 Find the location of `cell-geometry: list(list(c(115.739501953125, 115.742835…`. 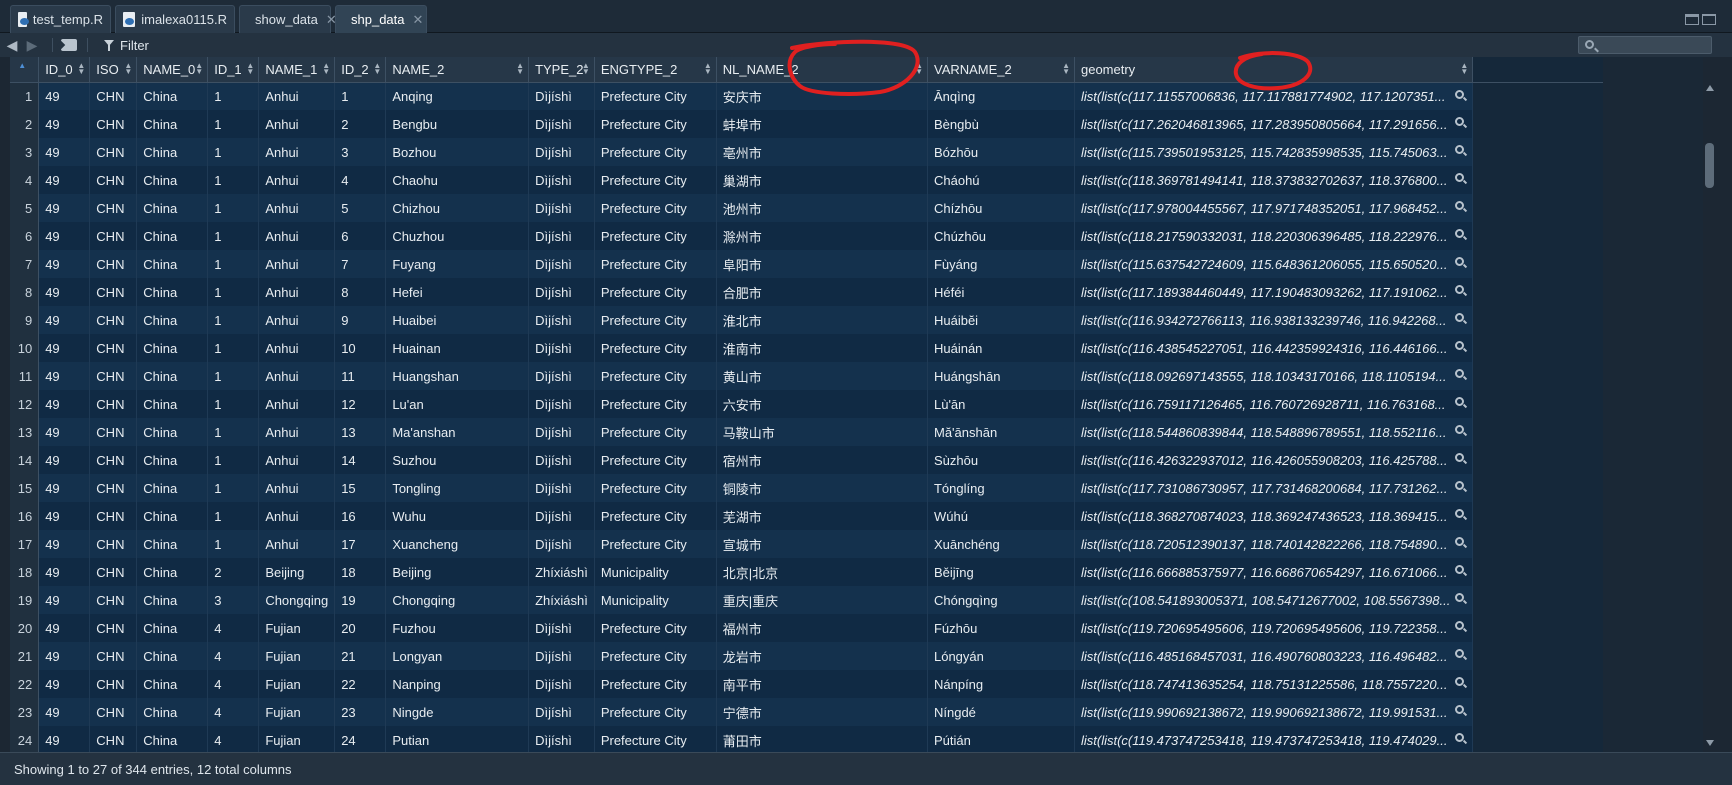

cell-geometry: list(list(c(115.739501953125, 115.742835… is located at coordinates (1274, 152).